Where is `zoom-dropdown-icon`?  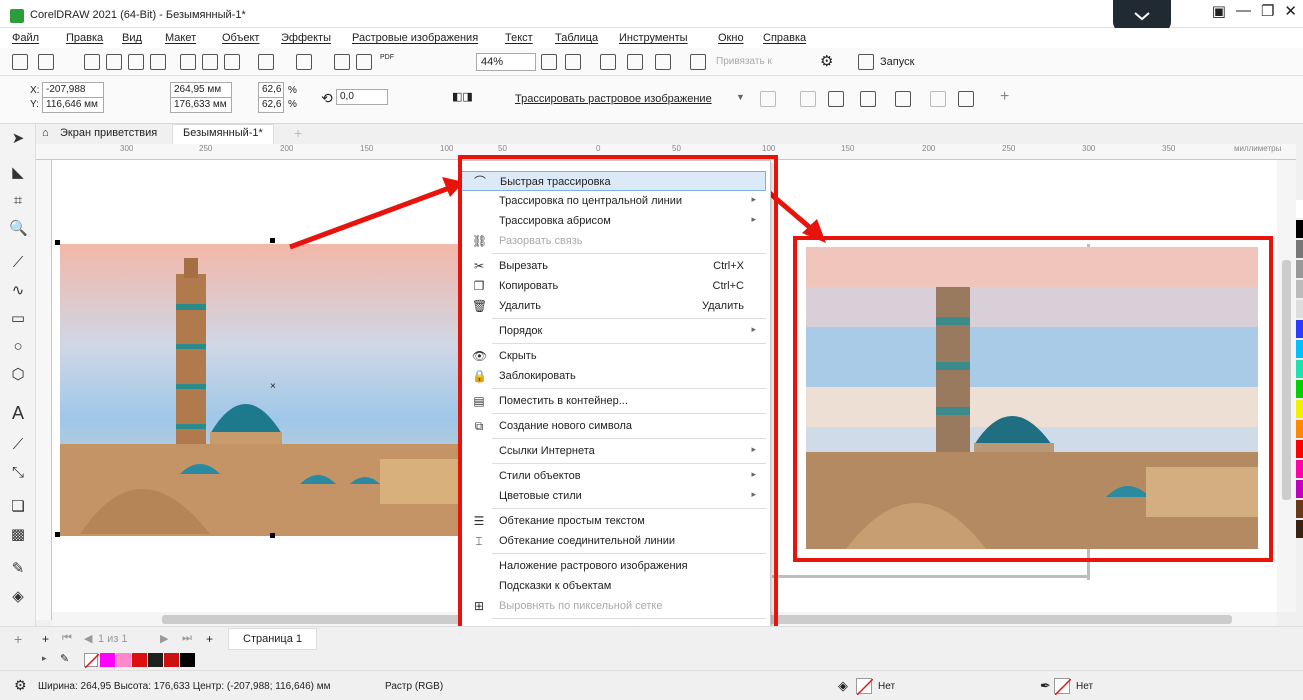 zoom-dropdown-icon is located at coordinates (549, 62).